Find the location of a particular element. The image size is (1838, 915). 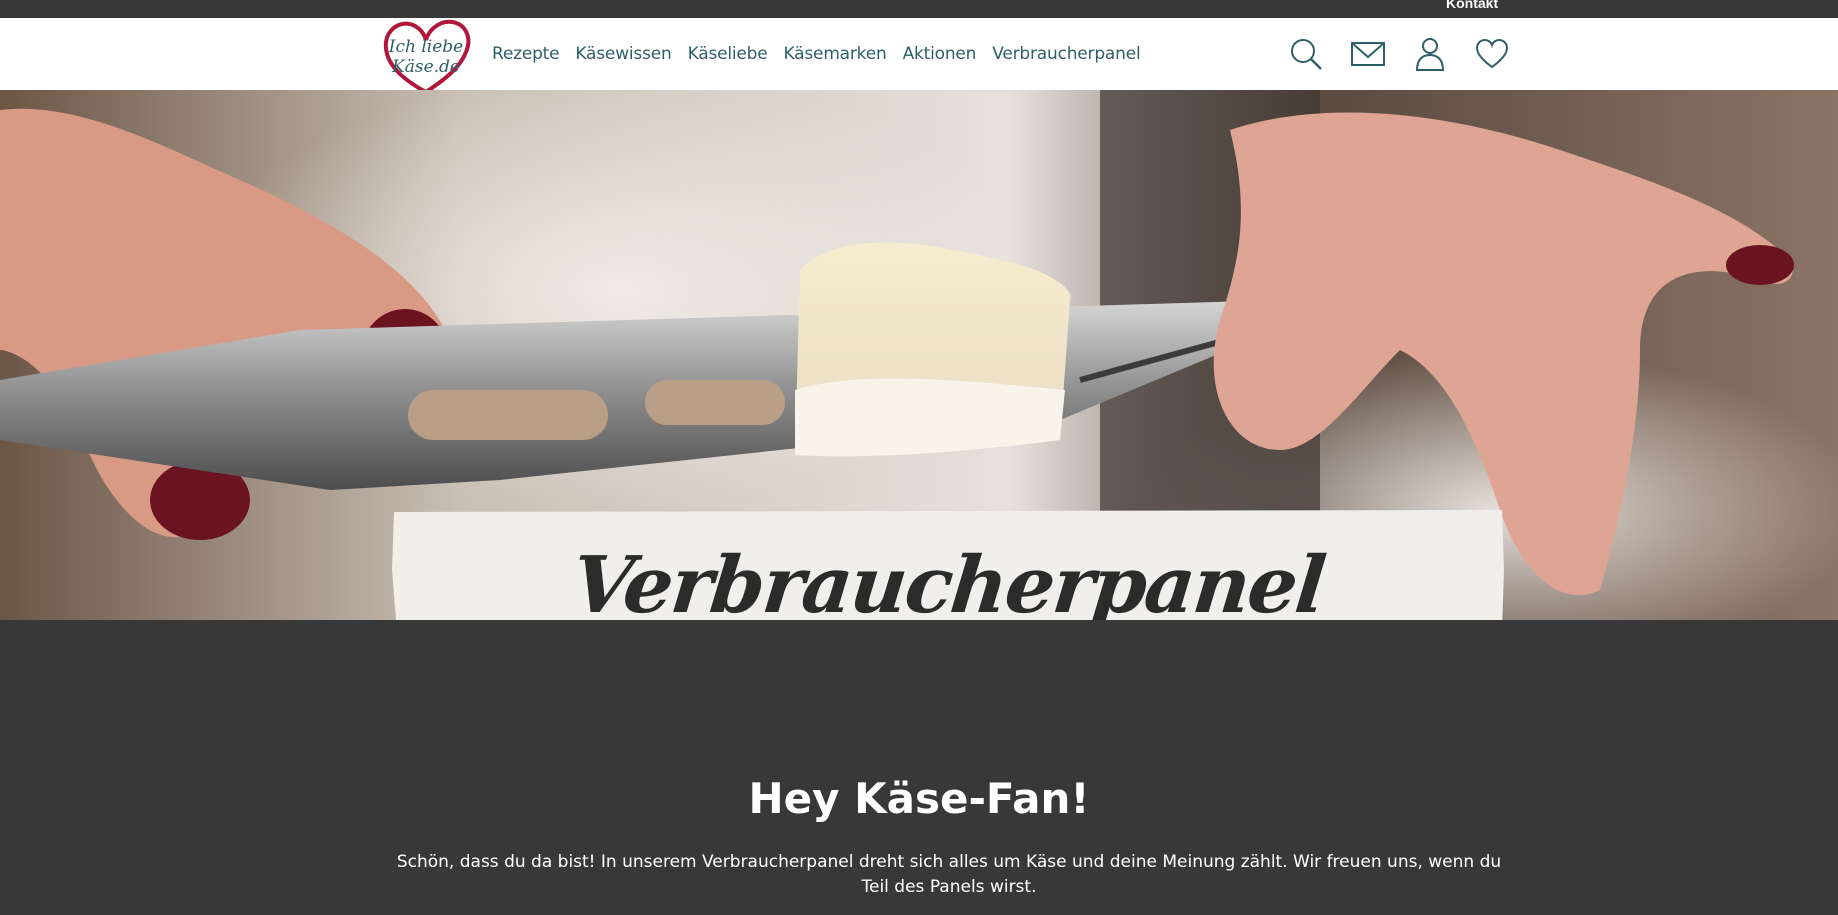

top-bar: Kontakt is located at coordinates (919, 9).